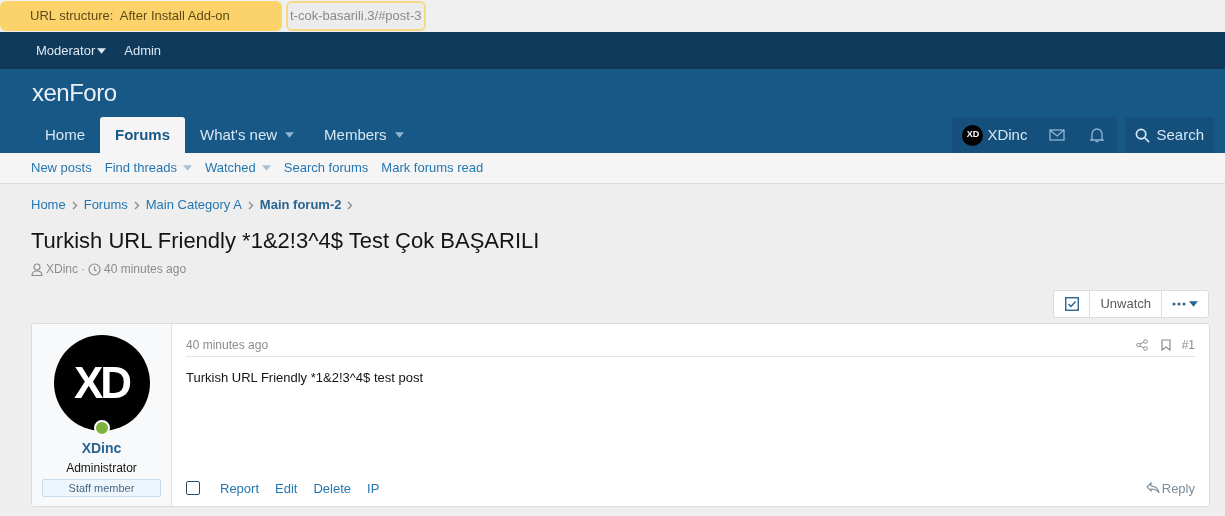 The image size is (1225, 516). Describe the element at coordinates (286, 241) in the screenshot. I see `thread-title: Turkish URL Friendly *1&2!3^4$ Test Çok BAŞARILI` at that location.